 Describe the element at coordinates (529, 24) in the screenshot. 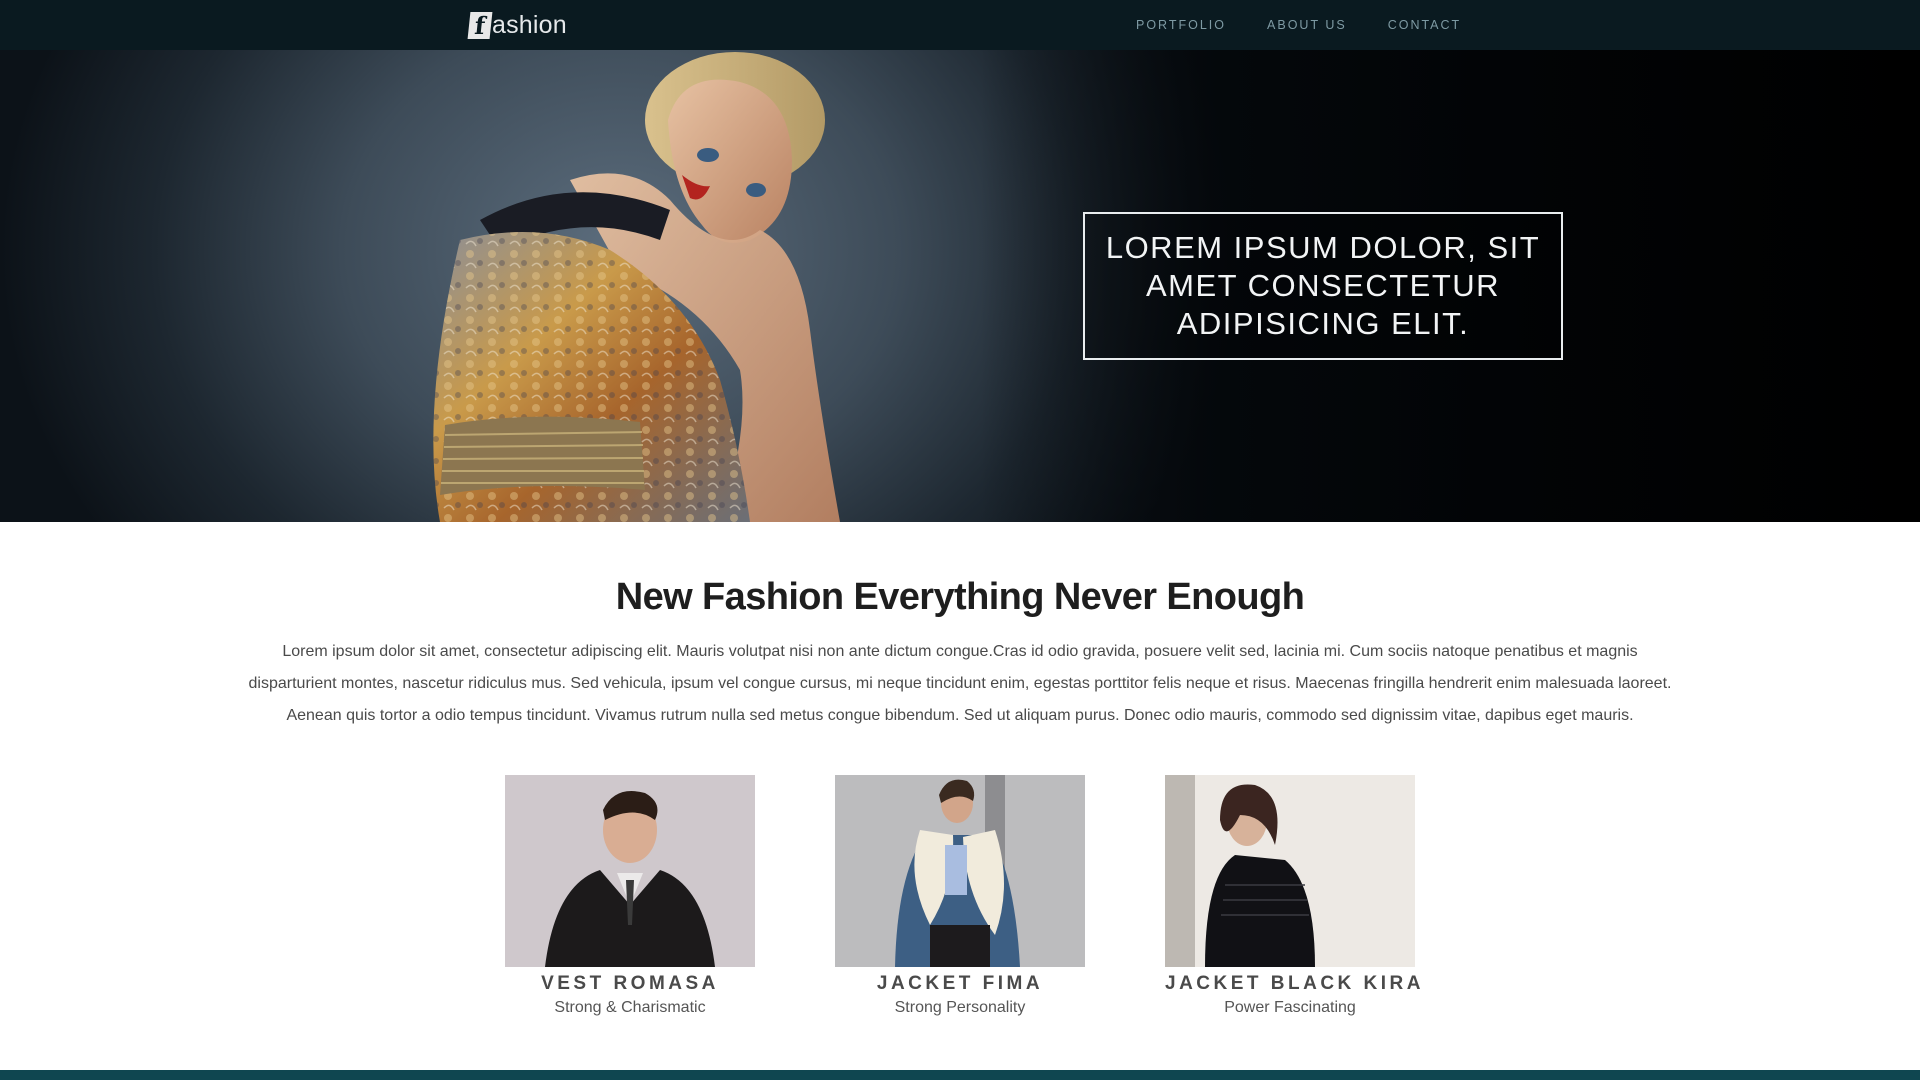

I see `brand-logo-text: ashion` at that location.